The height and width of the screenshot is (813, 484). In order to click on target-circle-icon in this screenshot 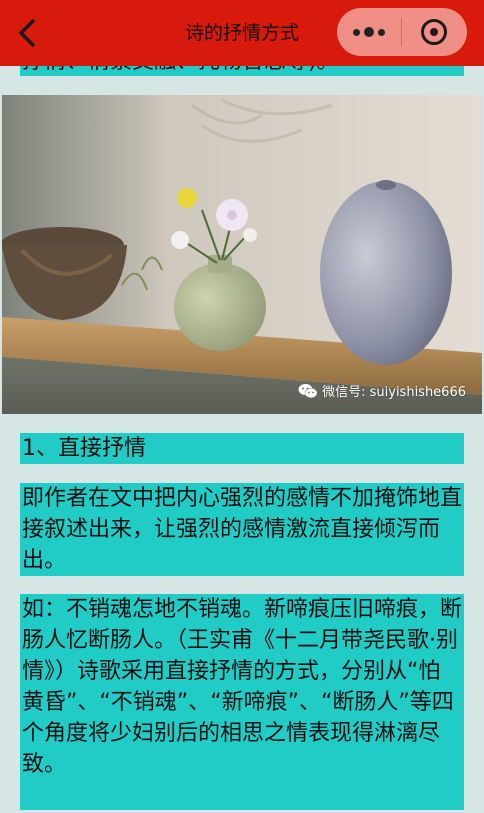, I will do `click(434, 32)`.